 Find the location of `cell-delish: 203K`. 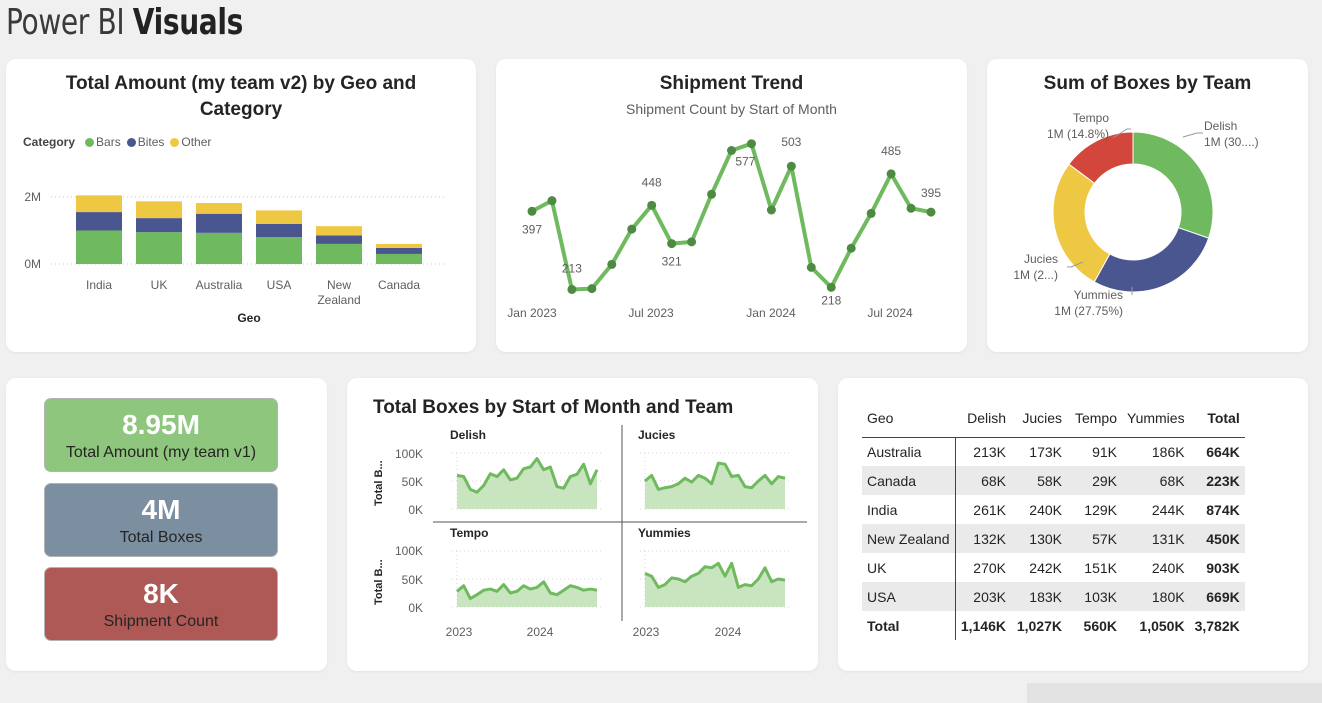

cell-delish: 203K is located at coordinates (983, 596).